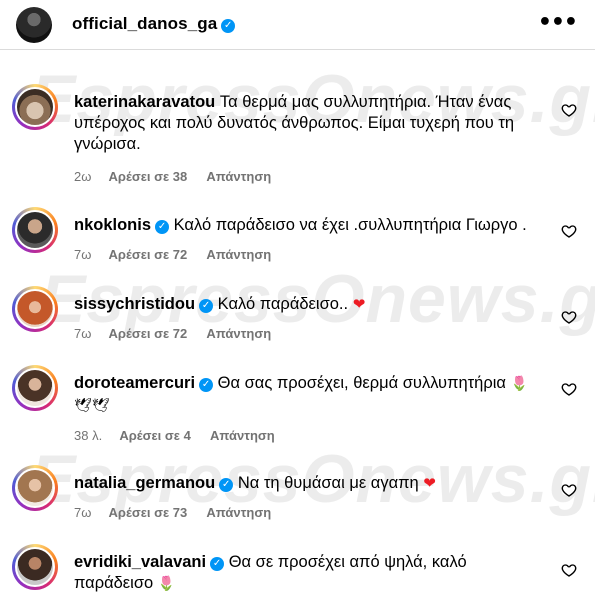 This screenshot has height=596, width=595. What do you see at coordinates (148, 176) in the screenshot?
I see `comment-likes: Αρέσει σε 38` at bounding box center [148, 176].